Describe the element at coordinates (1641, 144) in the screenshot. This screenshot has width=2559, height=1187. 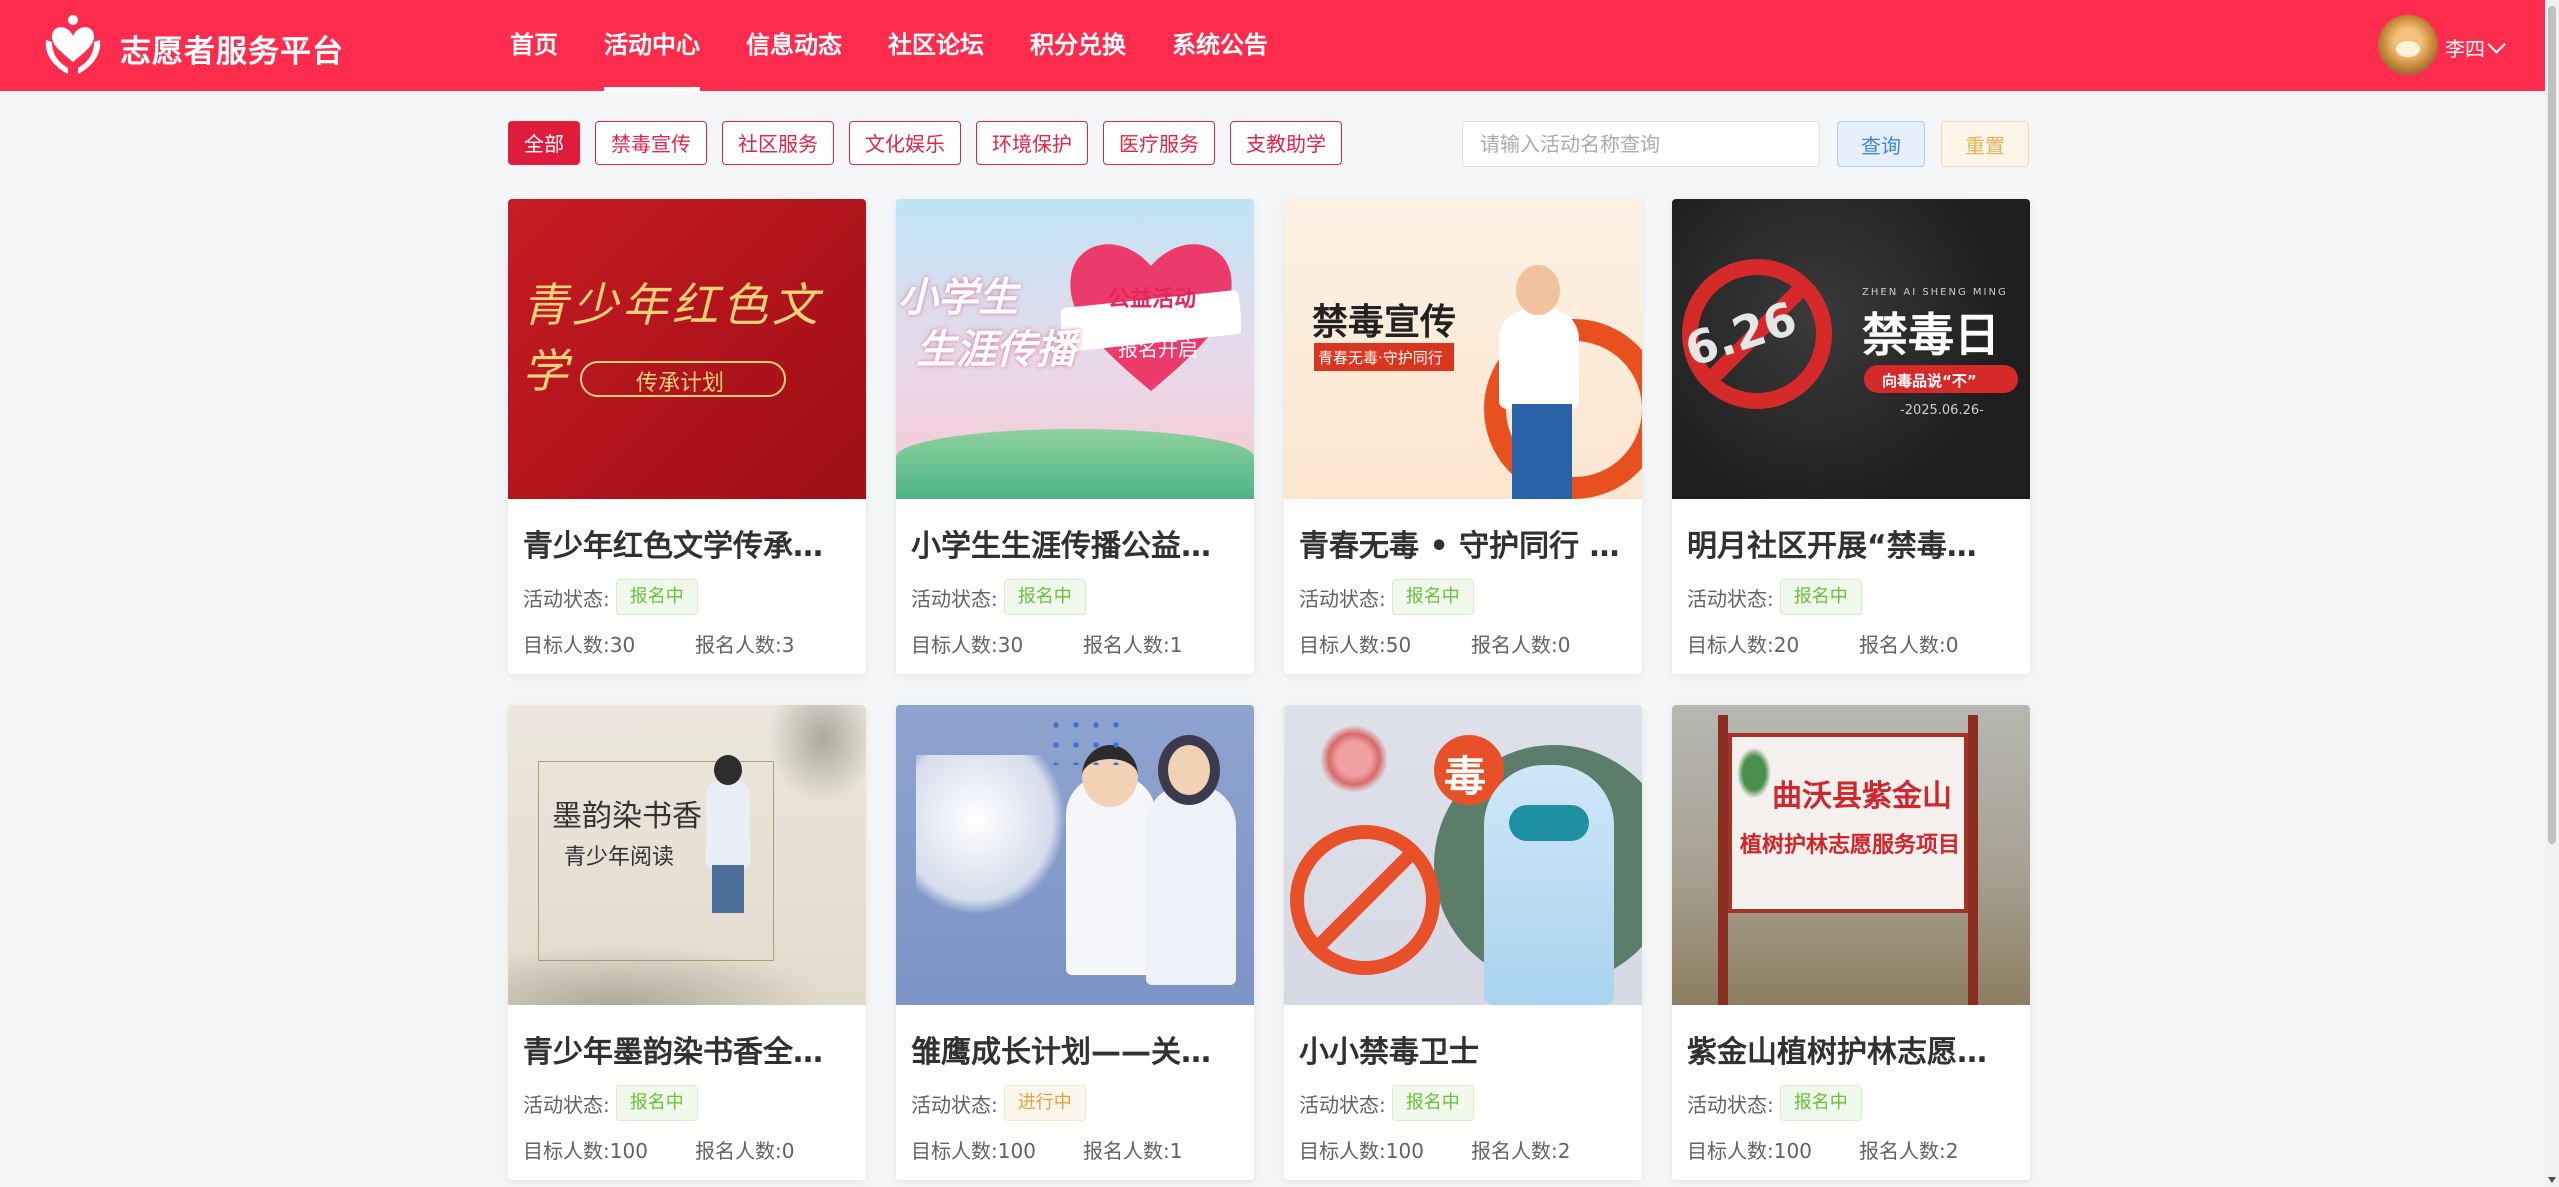
I see `activity-search-input` at that location.